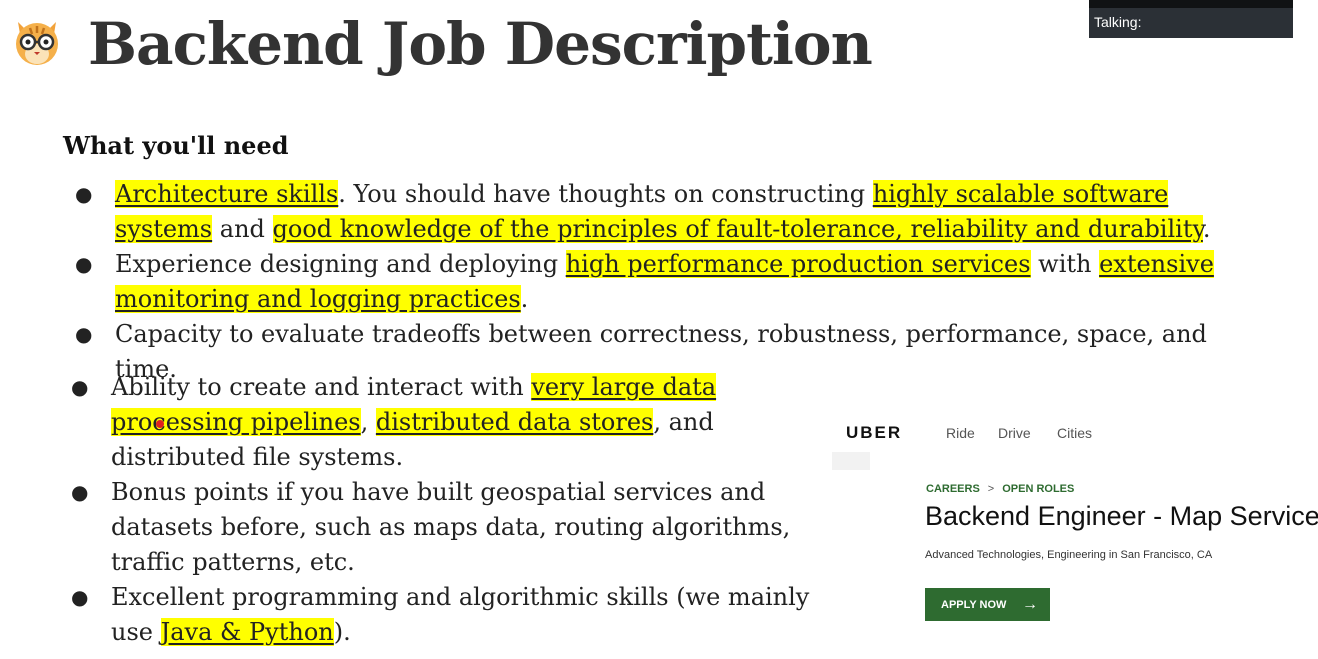  Describe the element at coordinates (340, 264) in the screenshot. I see `item-text: Experience designing and deploying` at that location.